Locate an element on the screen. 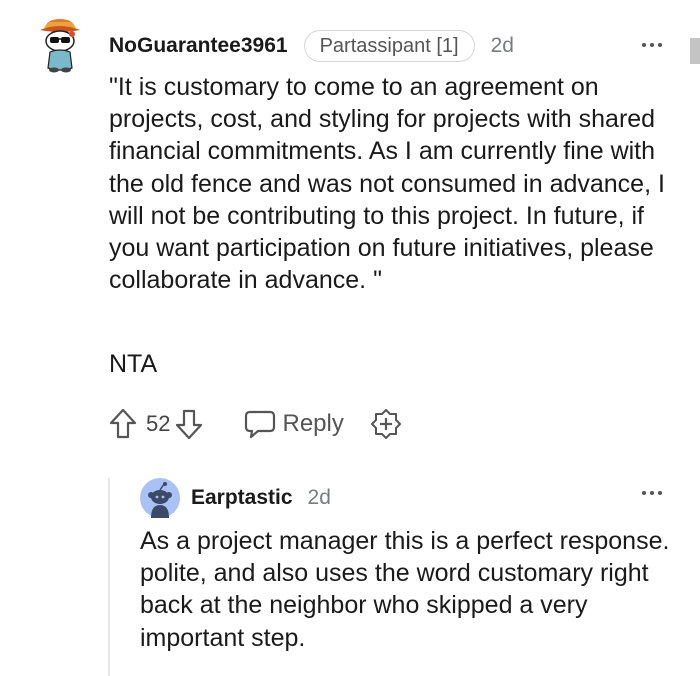  vote-score: 52 is located at coordinates (158, 423).